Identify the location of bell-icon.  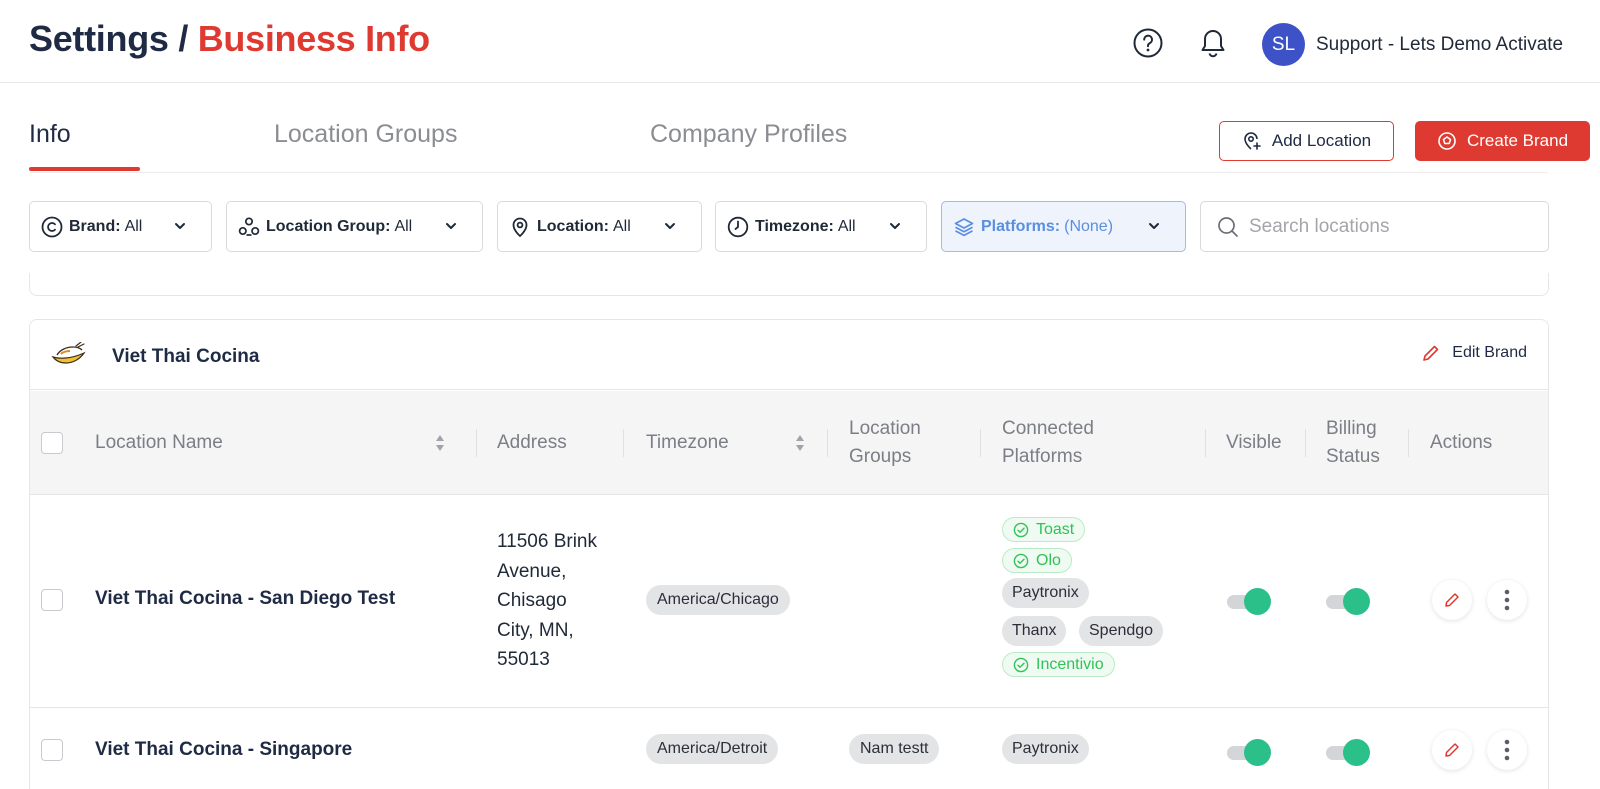
(1213, 43).